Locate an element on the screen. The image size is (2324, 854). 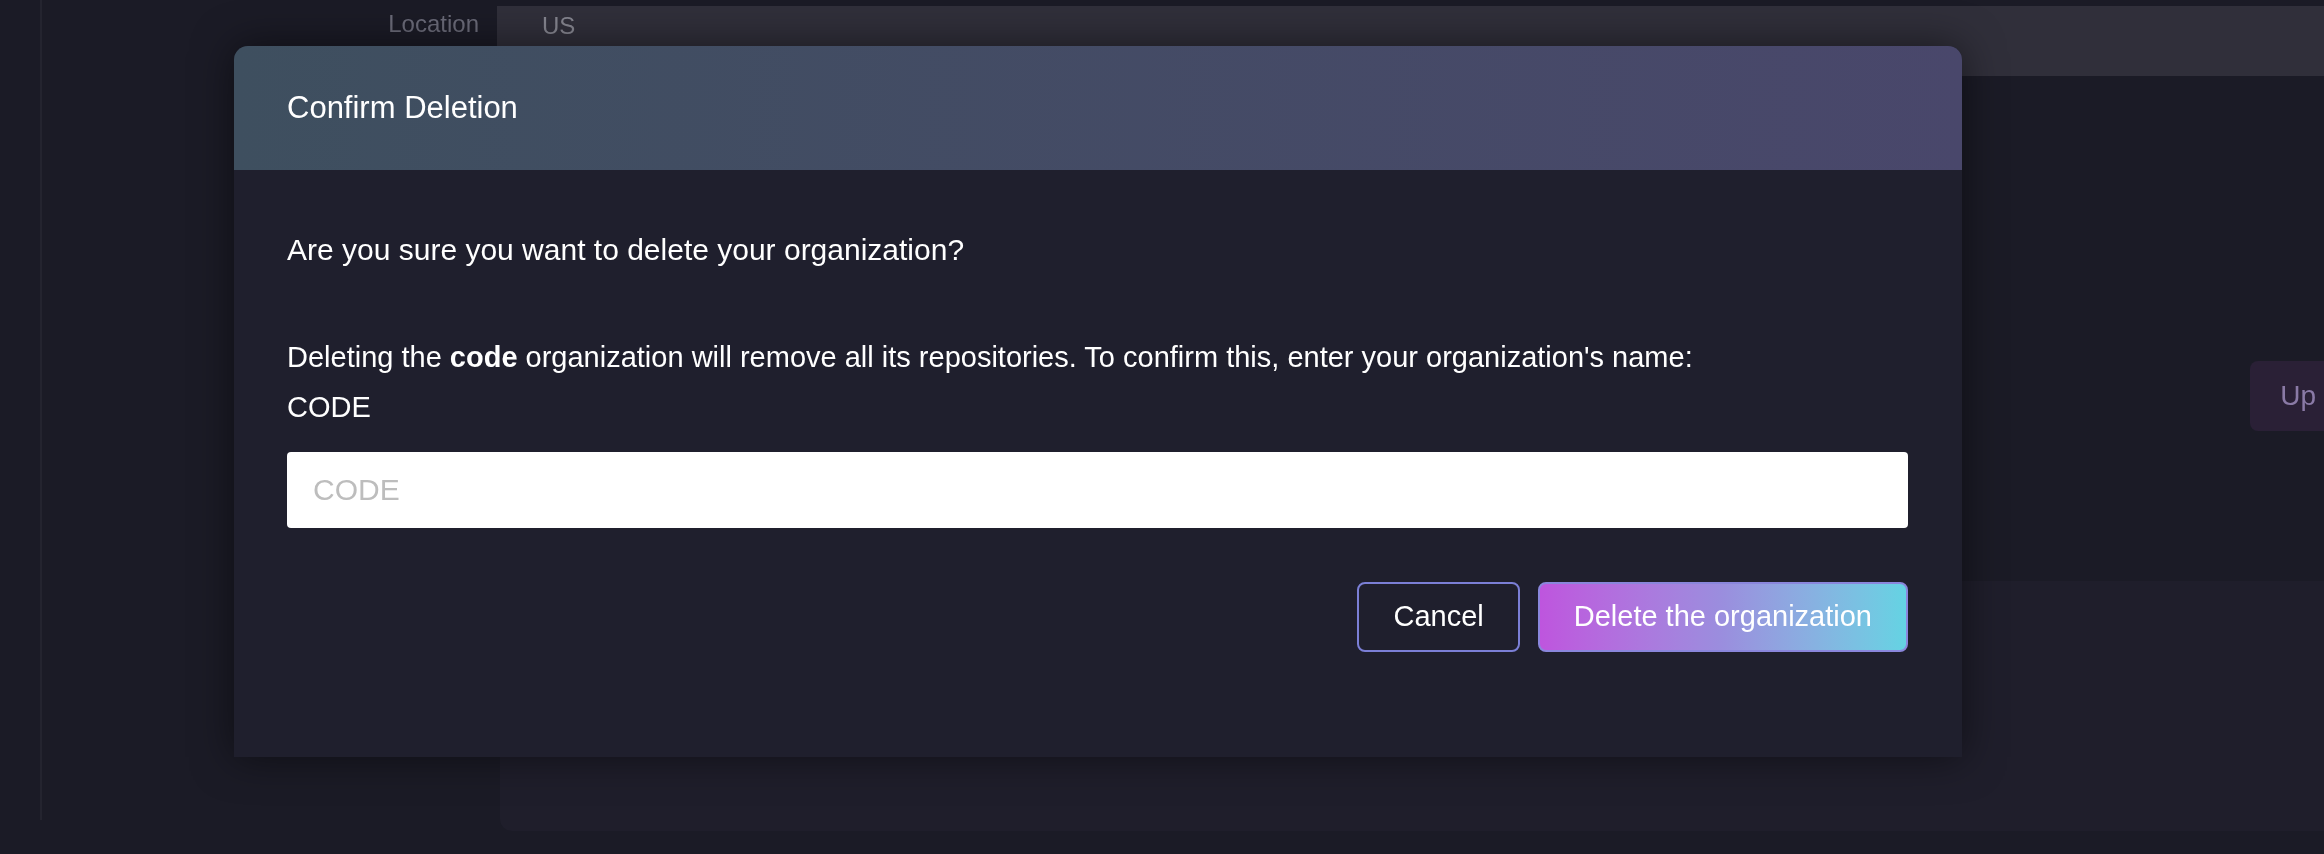
location-label: Location is located at coordinates (433, 24).